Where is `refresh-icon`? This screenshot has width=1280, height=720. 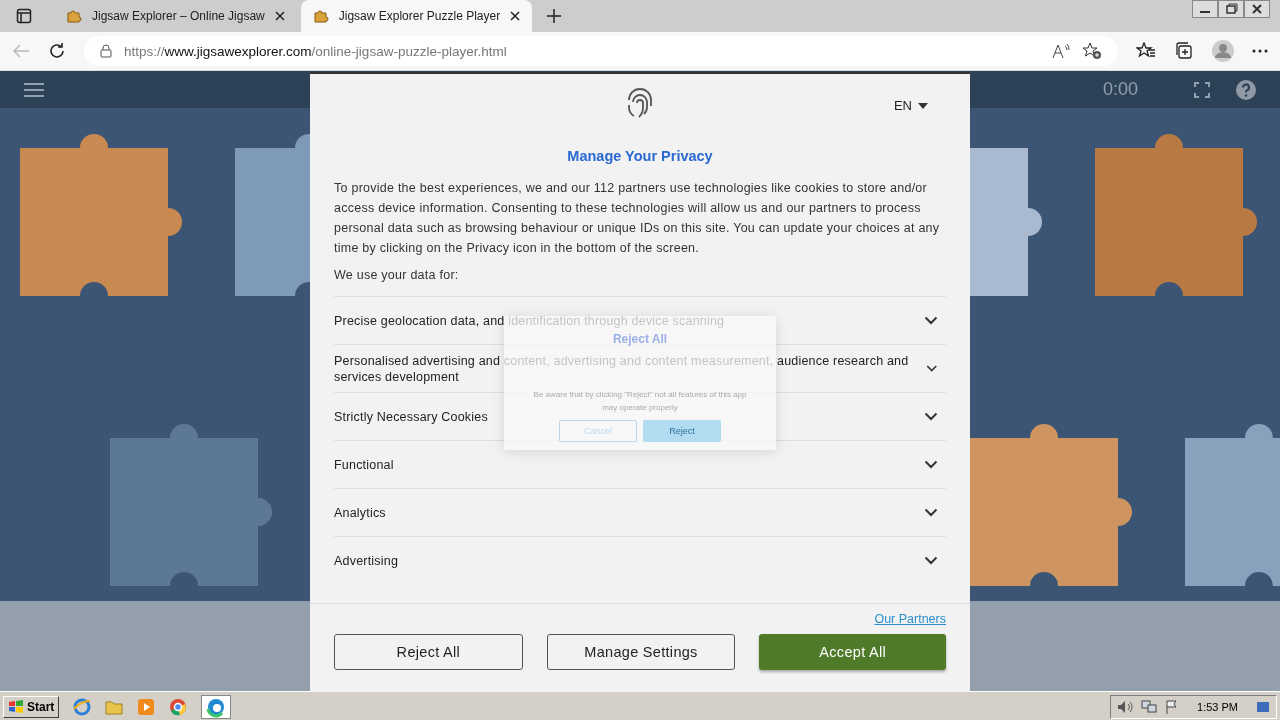
refresh-icon is located at coordinates (57, 51).